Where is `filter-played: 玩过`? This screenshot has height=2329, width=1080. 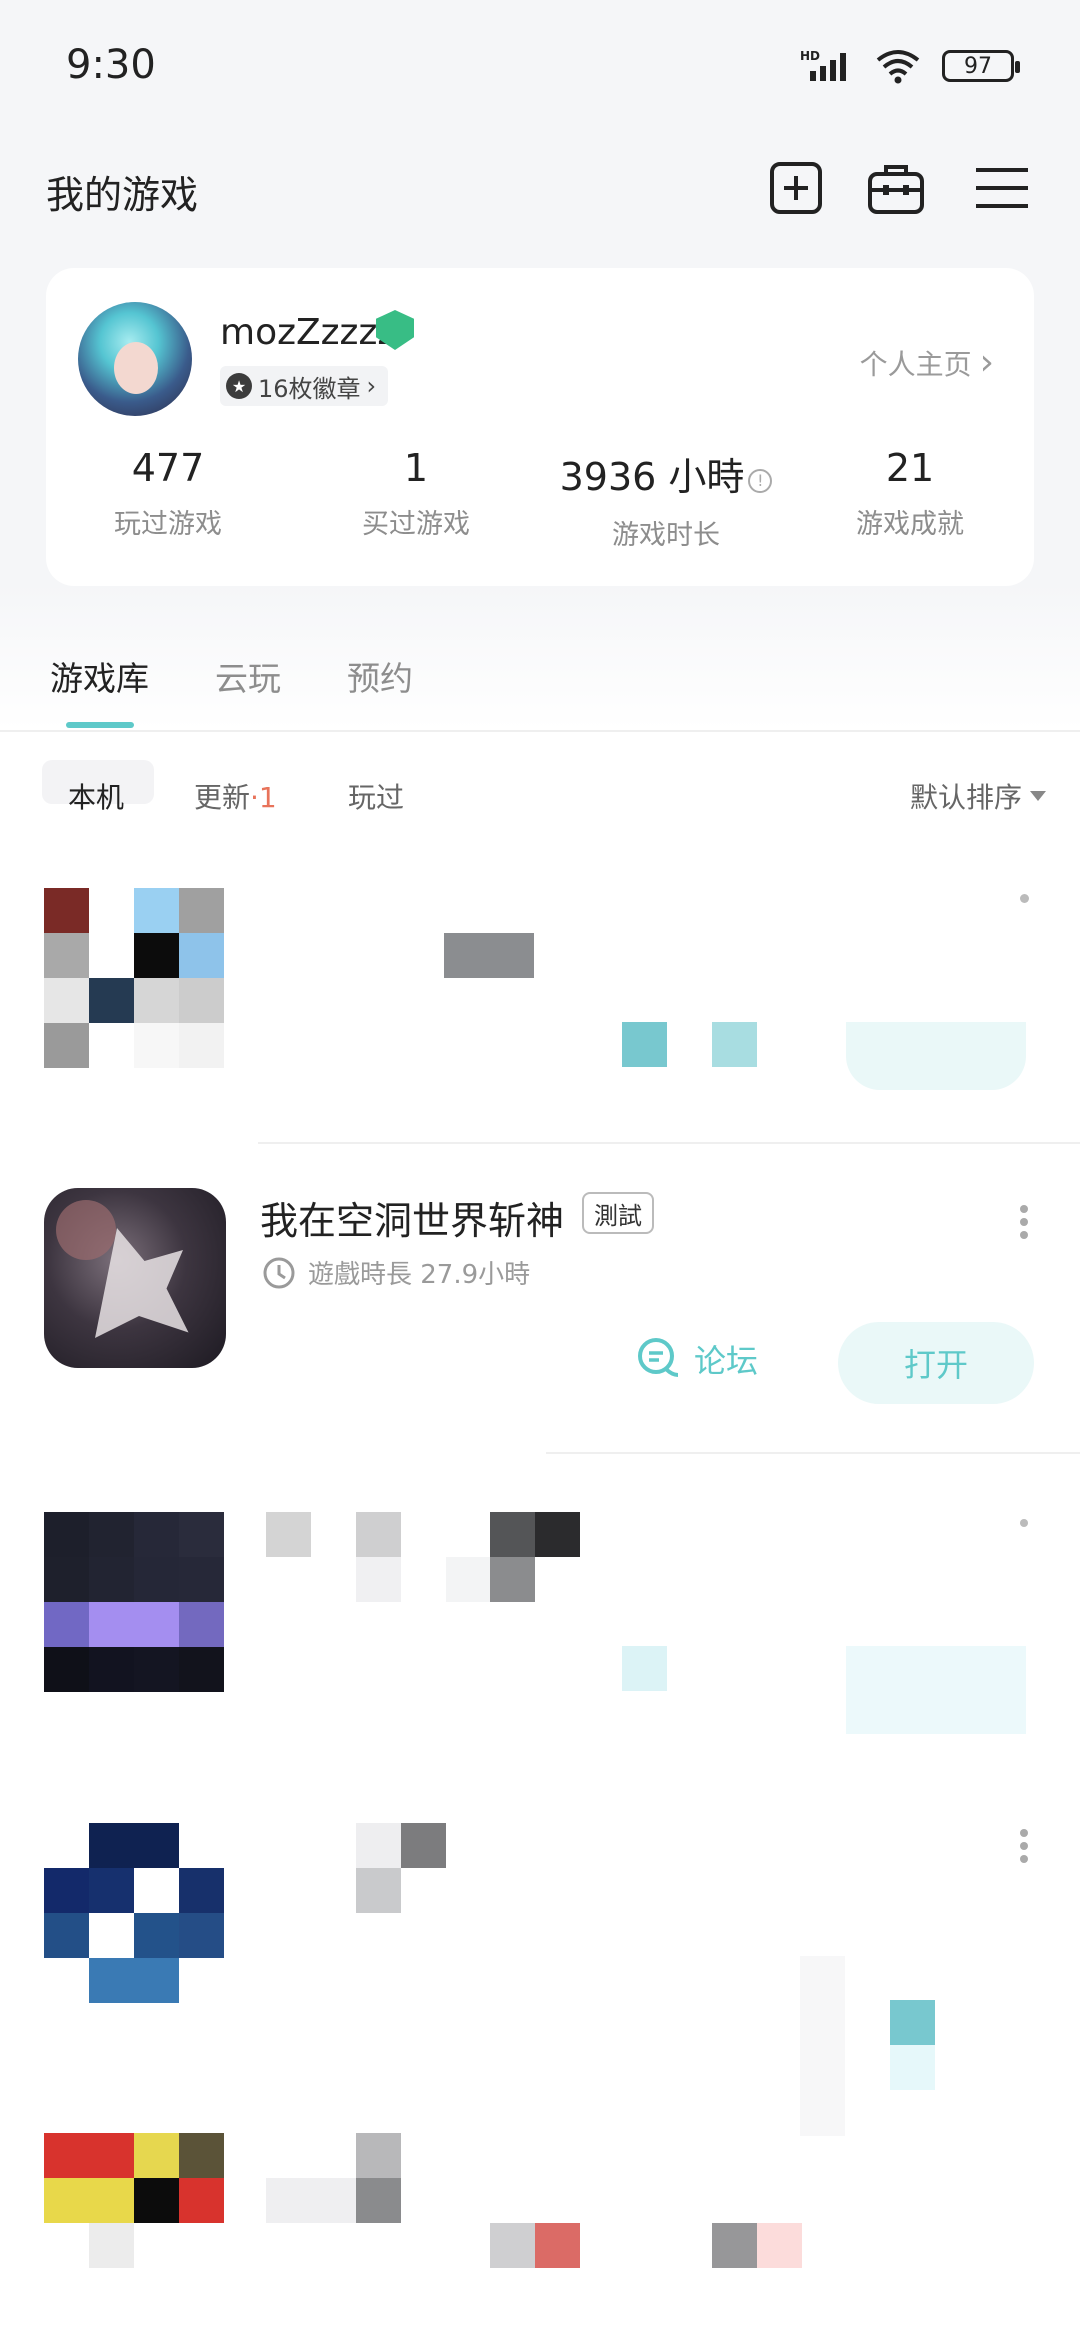 filter-played: 玩过 is located at coordinates (376, 796).